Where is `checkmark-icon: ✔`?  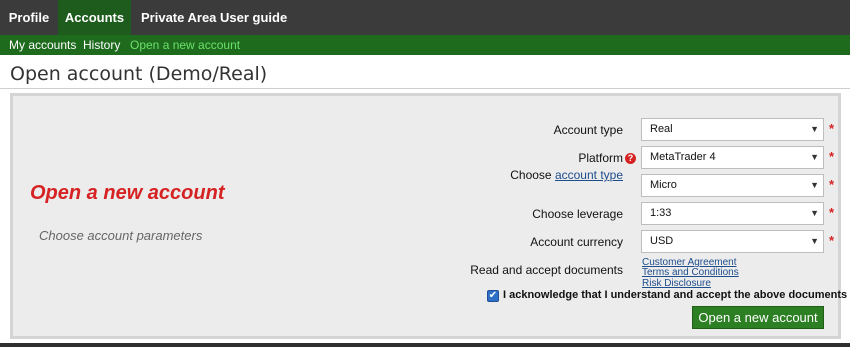 checkmark-icon: ✔ is located at coordinates (493, 295).